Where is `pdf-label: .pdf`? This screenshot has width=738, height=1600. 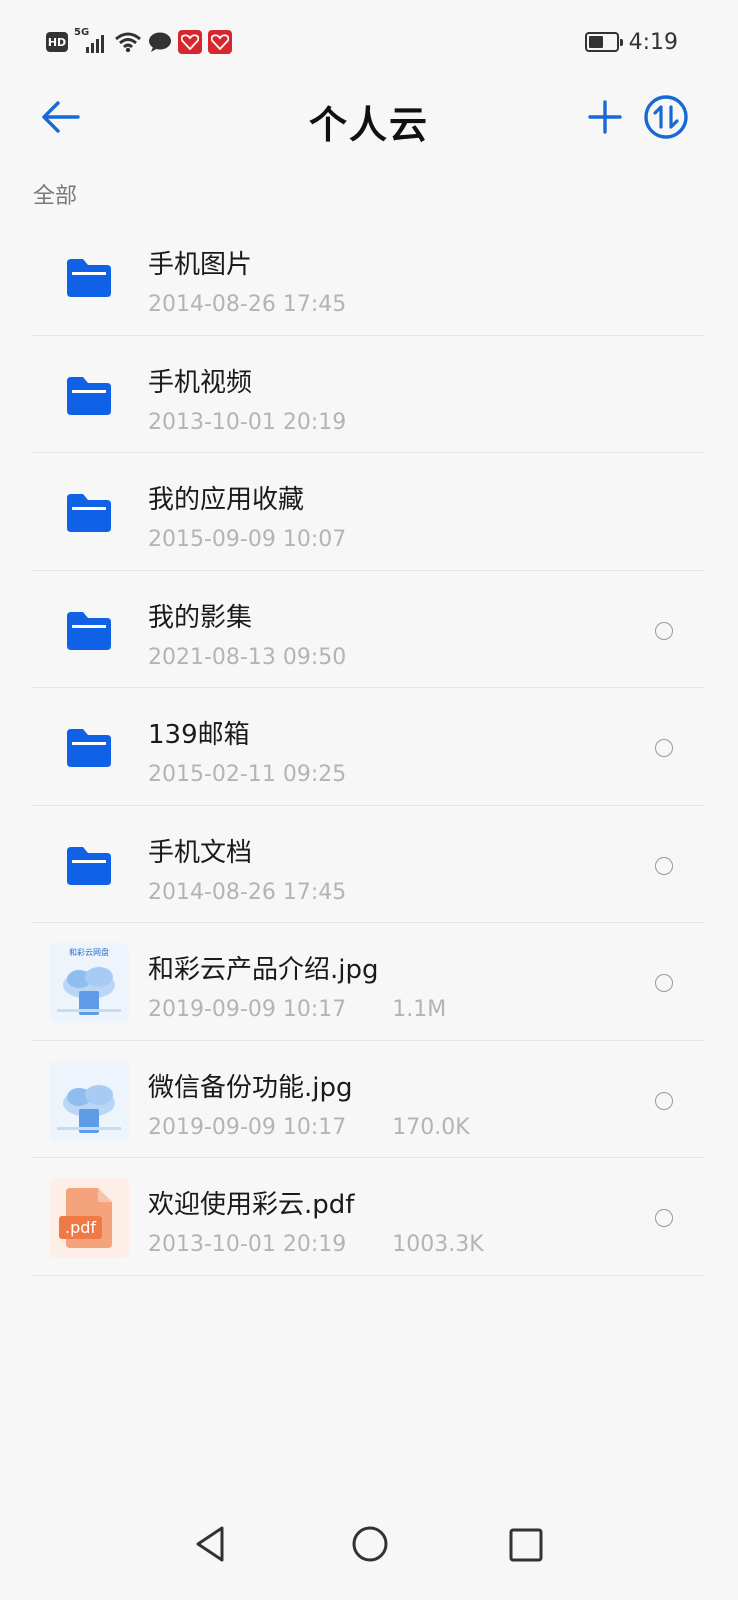 pdf-label: .pdf is located at coordinates (81, 1227).